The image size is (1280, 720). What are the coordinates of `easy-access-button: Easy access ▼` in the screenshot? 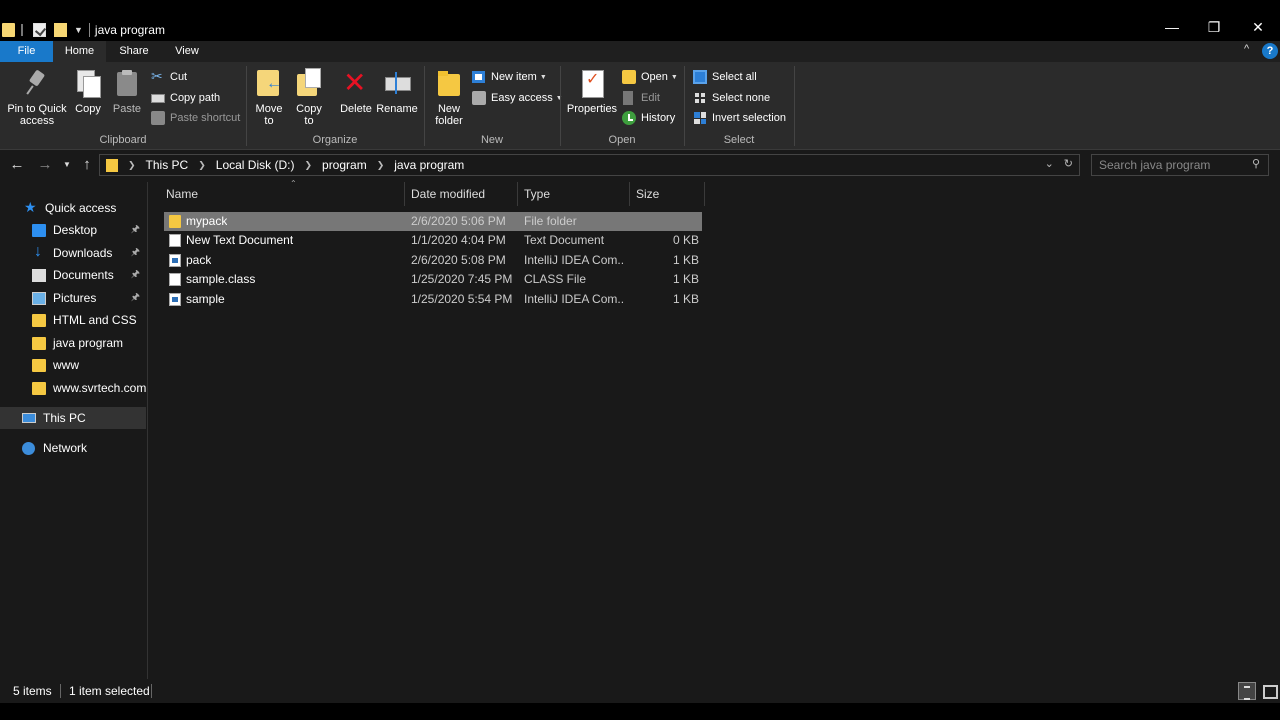 It's located at (517, 98).